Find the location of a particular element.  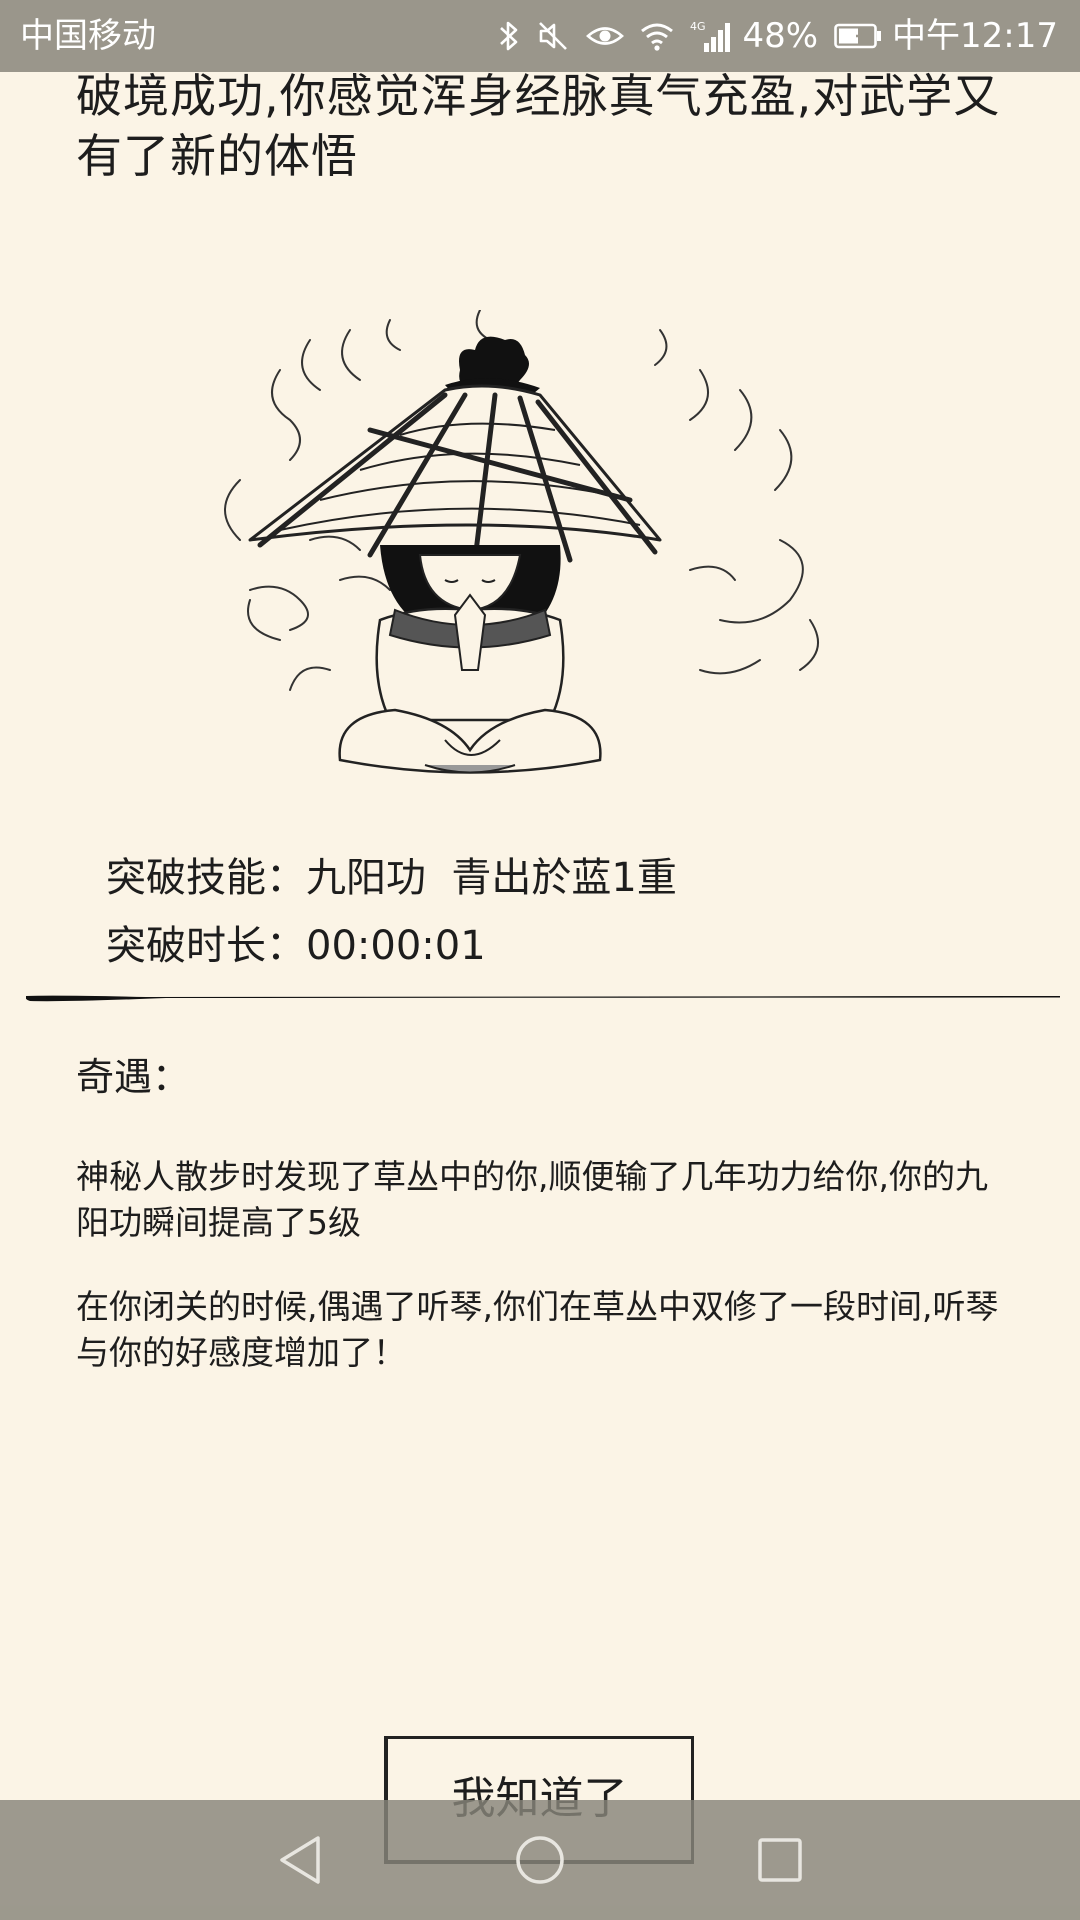

status-icons: 4G 48% 中午12:17 is located at coordinates (770, 36).